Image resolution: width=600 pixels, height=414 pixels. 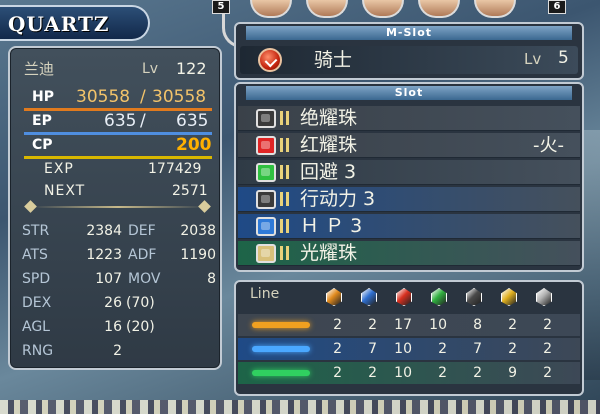 I want to click on slot-quartz-name: 行动力 3, so click(x=338, y=199).